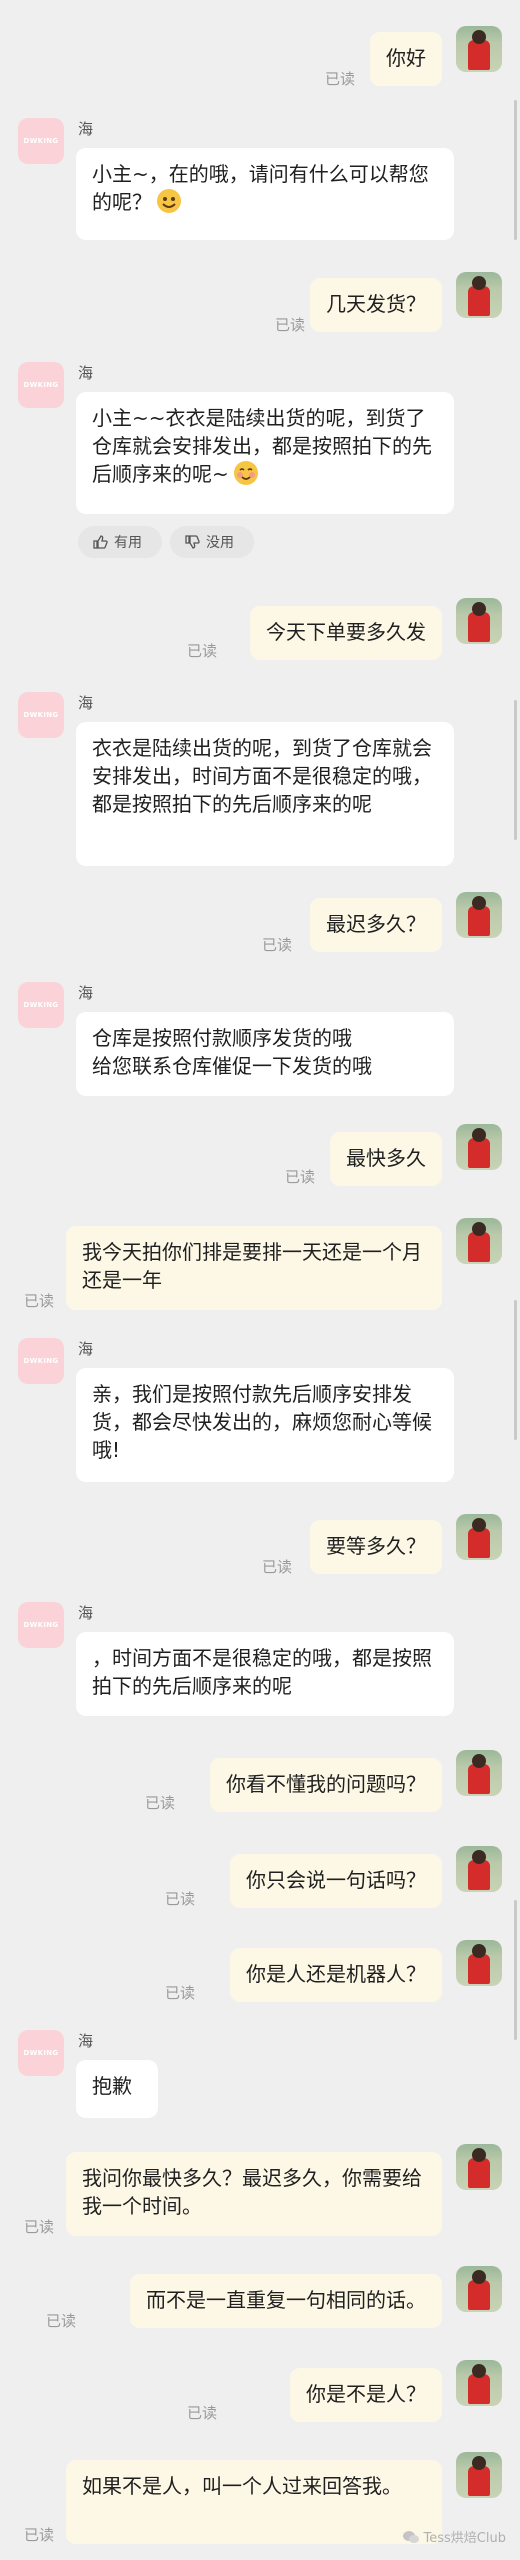  Describe the element at coordinates (336, 1881) in the screenshot. I see `message-bubble: 你只会说一句话吗？` at that location.